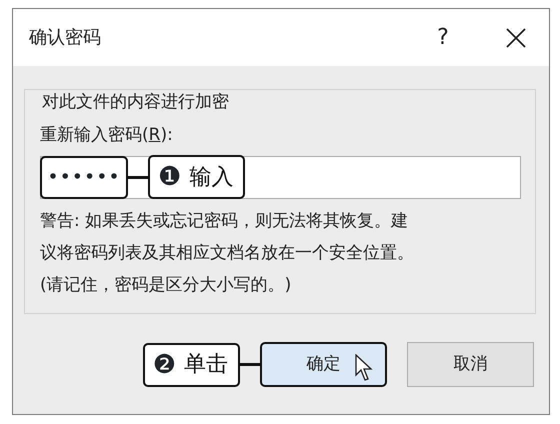 The width and height of the screenshot is (560, 424). Describe the element at coordinates (164, 365) in the screenshot. I see `step-number: ❷` at that location.